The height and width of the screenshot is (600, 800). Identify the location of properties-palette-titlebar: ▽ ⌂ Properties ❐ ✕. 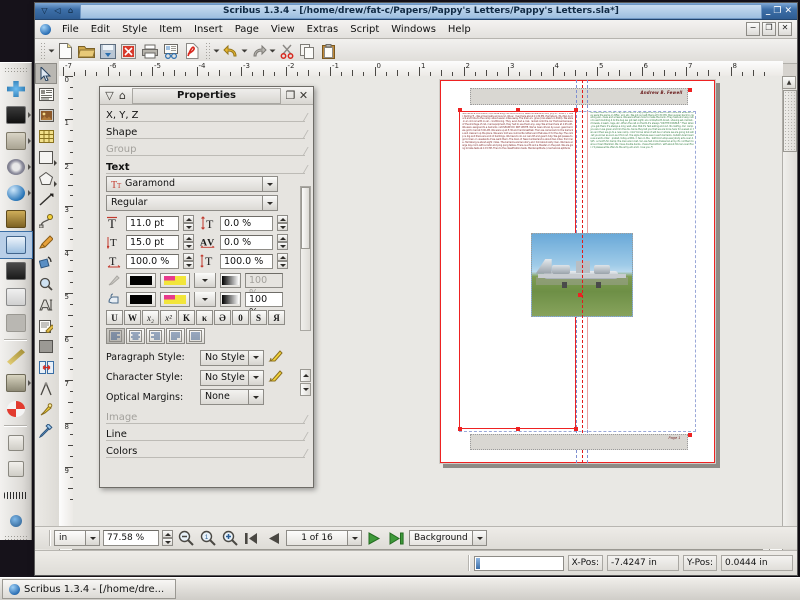
(206, 96).